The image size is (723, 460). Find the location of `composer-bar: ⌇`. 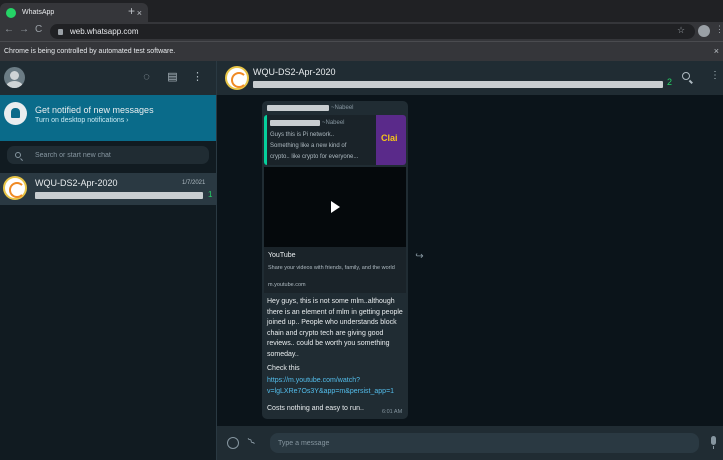

composer-bar: ⌇ is located at coordinates (470, 443).